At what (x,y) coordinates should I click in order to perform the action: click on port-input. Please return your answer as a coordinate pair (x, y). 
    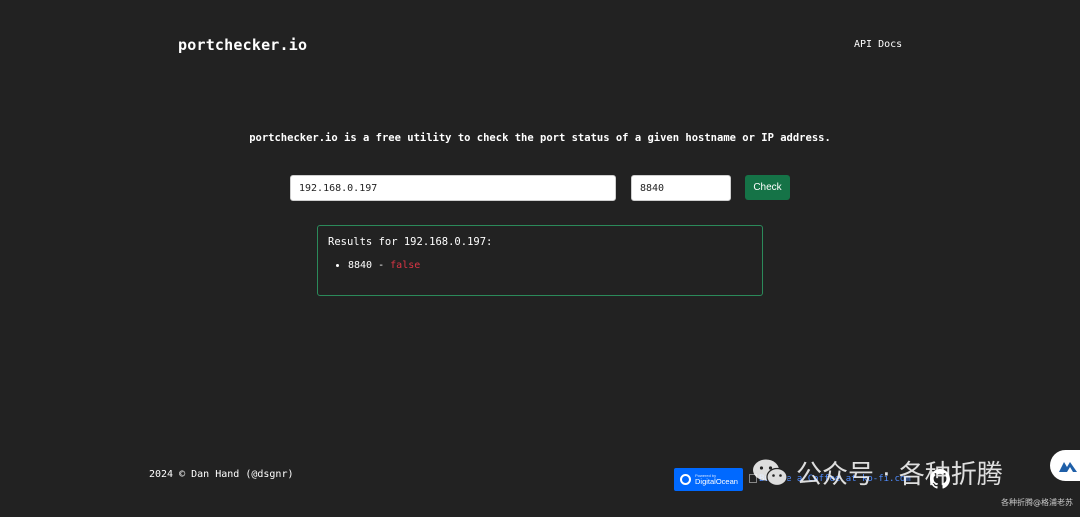
    Looking at the image, I should click on (681, 188).